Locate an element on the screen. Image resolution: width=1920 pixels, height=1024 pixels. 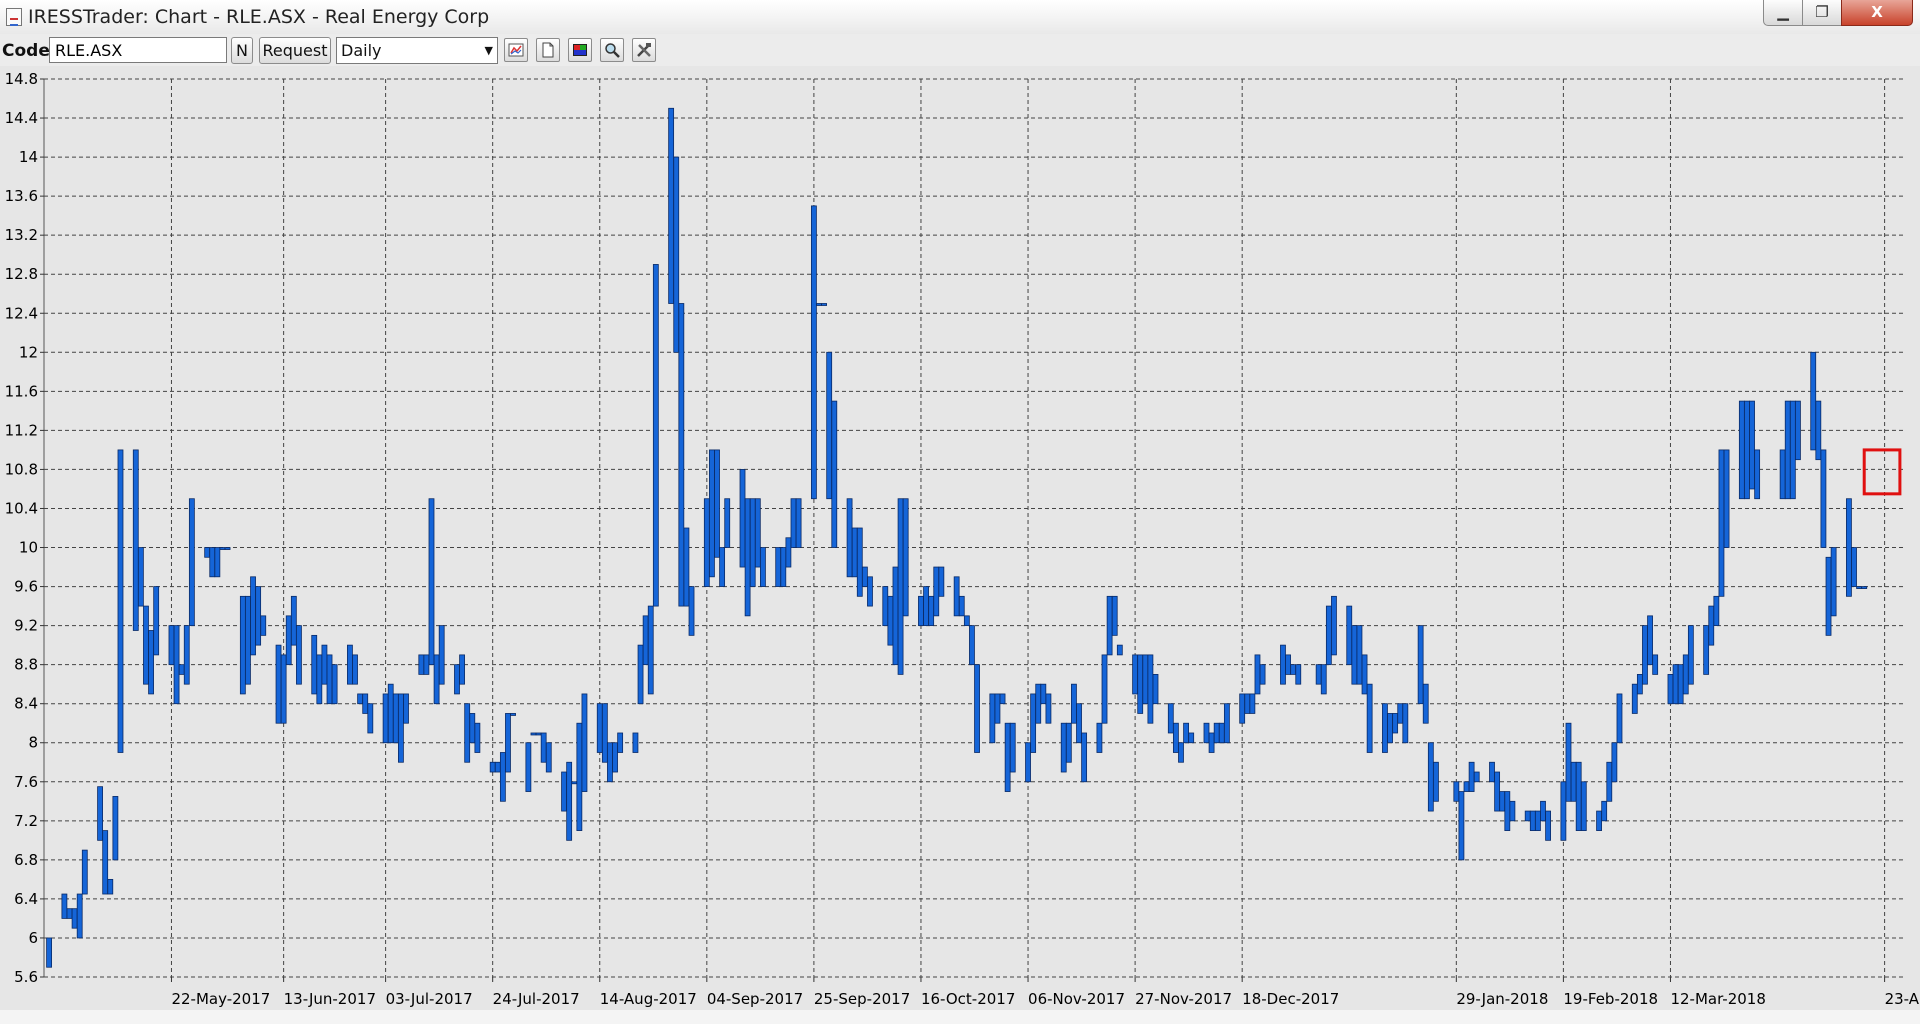
chart-properties-icon is located at coordinates (516, 50).